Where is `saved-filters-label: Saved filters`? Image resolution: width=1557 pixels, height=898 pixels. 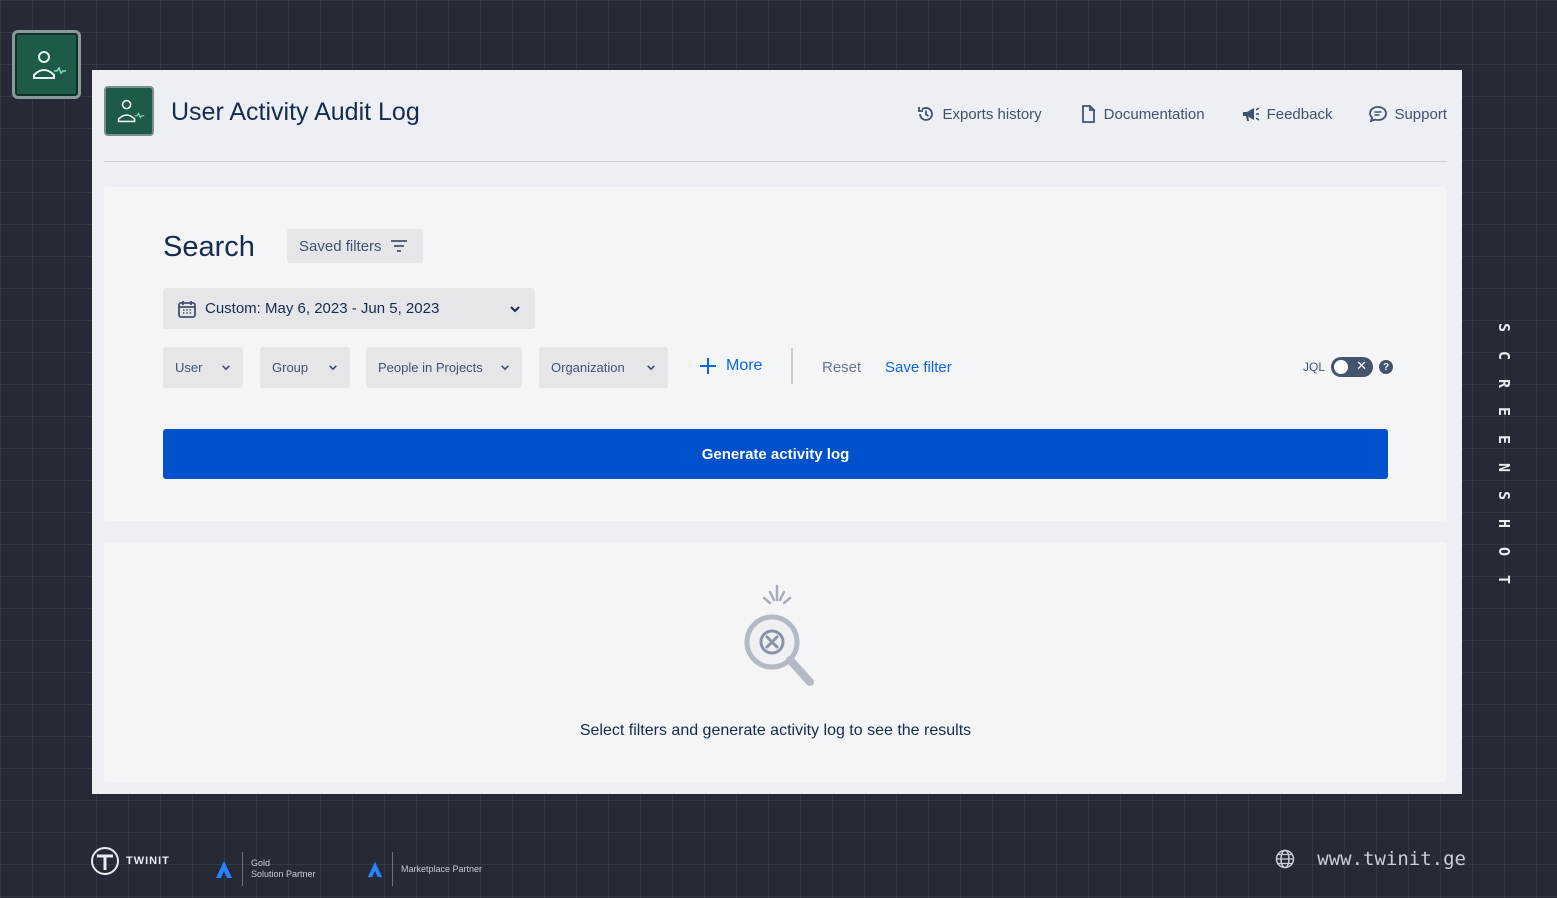 saved-filters-label: Saved filters is located at coordinates (340, 246).